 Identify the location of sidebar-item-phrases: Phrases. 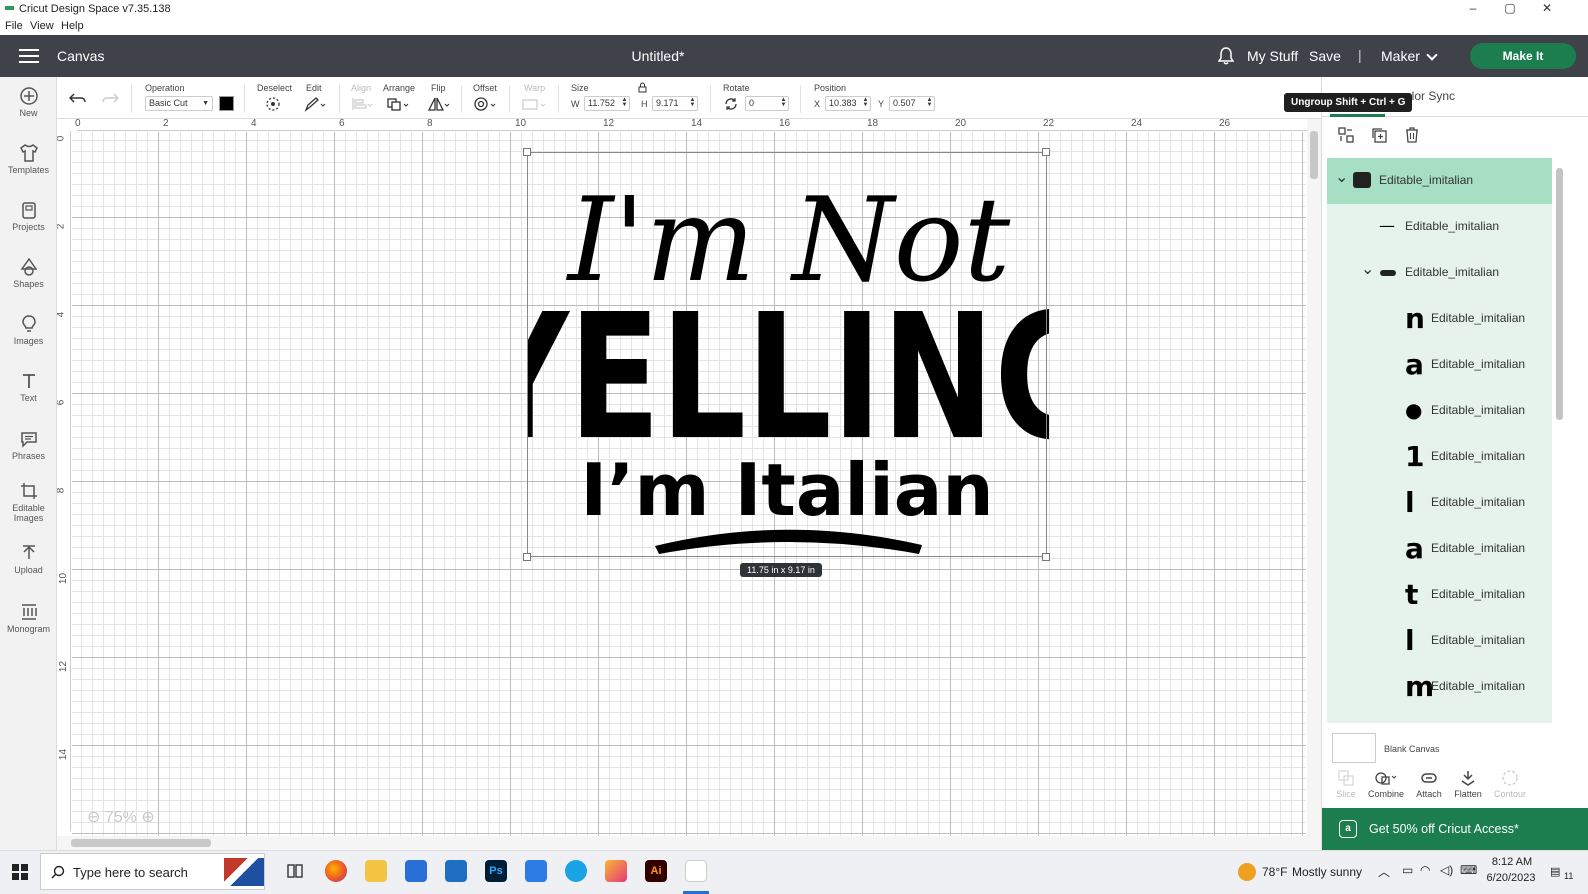
(28, 445).